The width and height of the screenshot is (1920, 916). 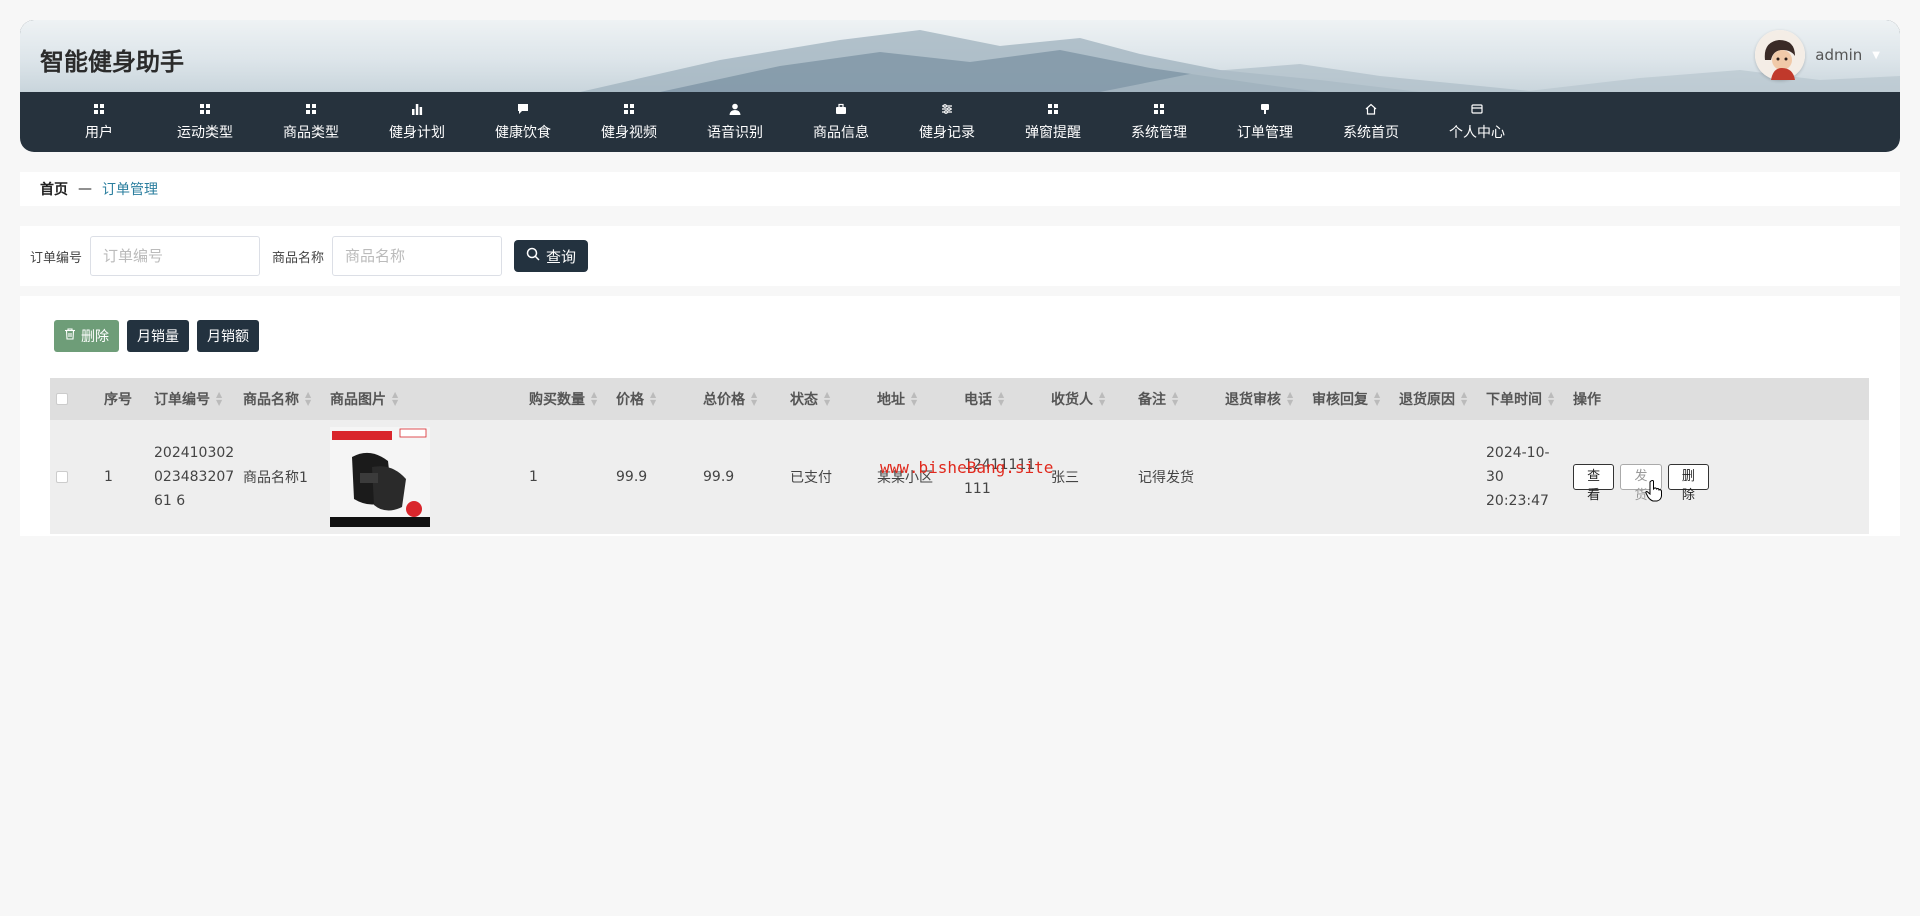 What do you see at coordinates (523, 122) in the screenshot?
I see `nav-item-healthy-diet: 健康饮食` at bounding box center [523, 122].